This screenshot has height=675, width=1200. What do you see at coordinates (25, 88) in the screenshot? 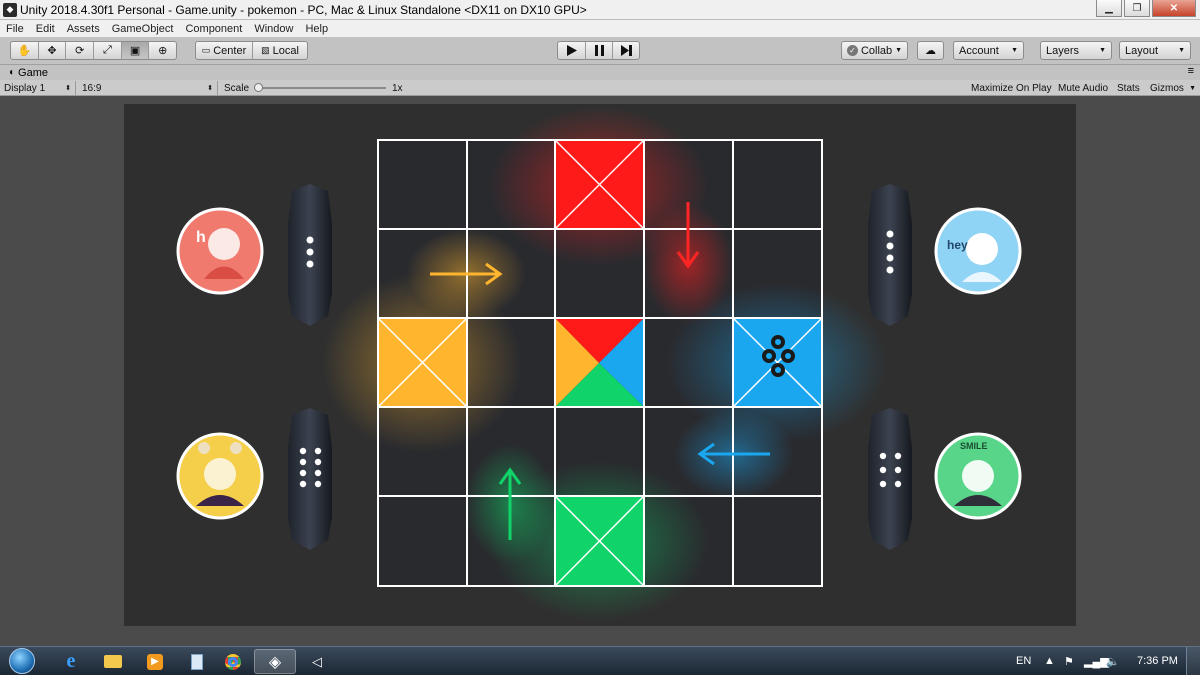
I see `display-label: Display 1` at bounding box center [25, 88].